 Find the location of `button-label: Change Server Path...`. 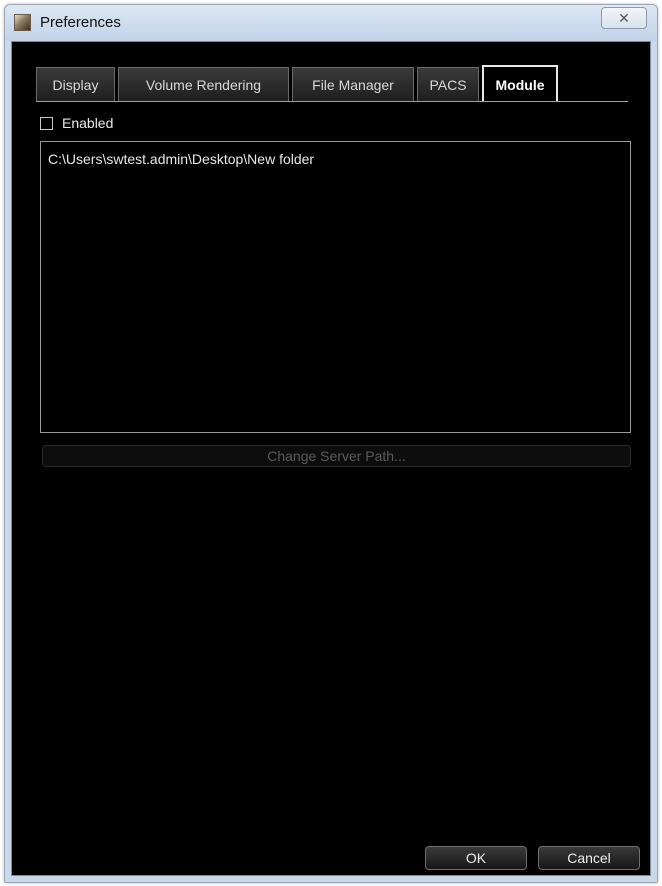

button-label: Change Server Path... is located at coordinates (336, 456).